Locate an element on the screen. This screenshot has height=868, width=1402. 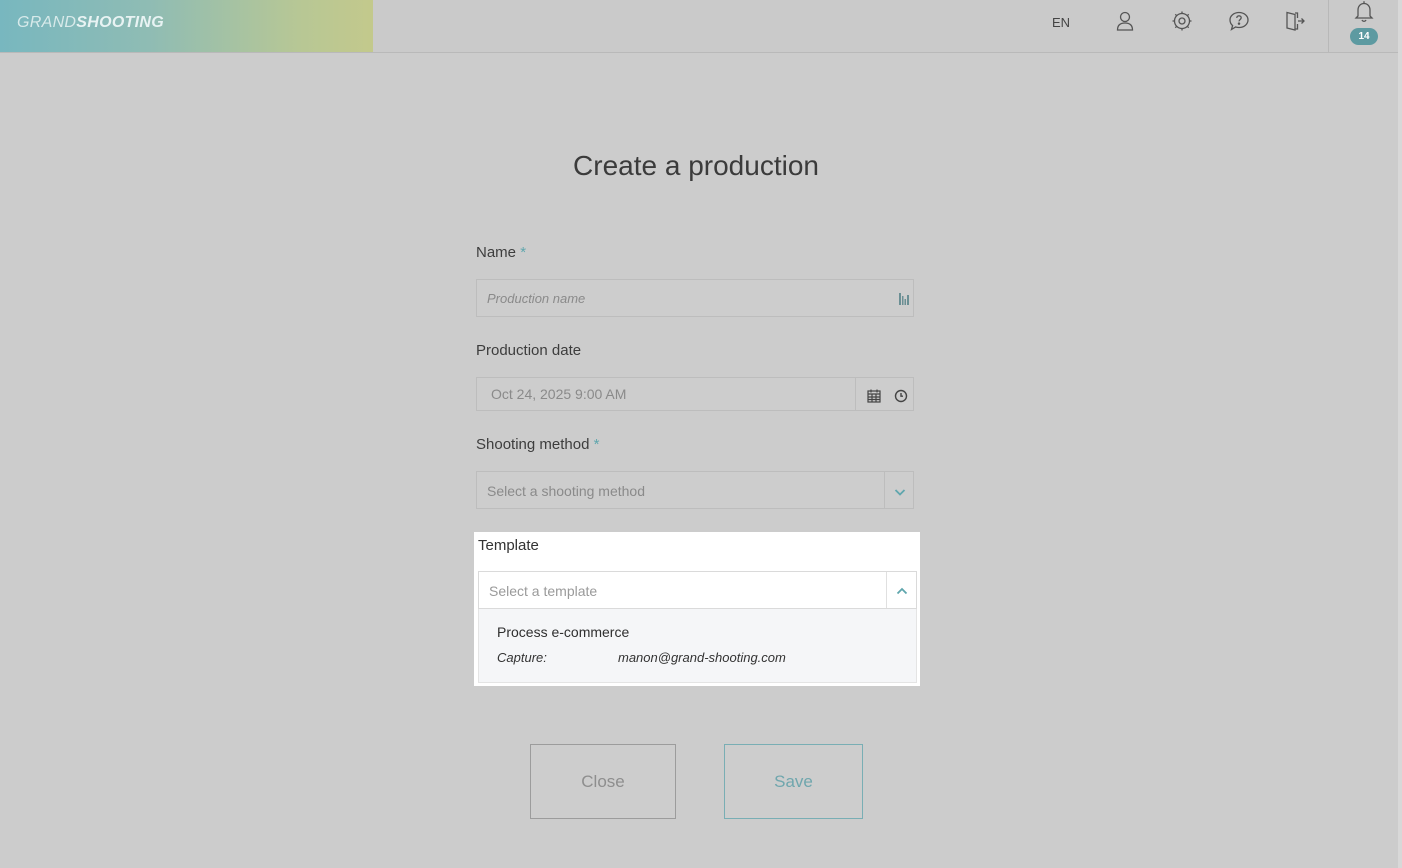
clock-icon is located at coordinates (901, 396).